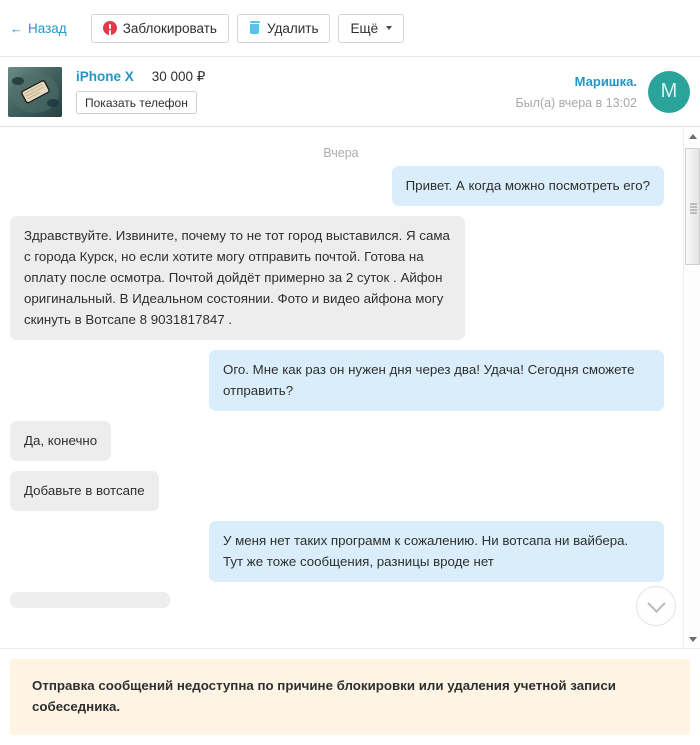  What do you see at coordinates (341, 186) in the screenshot?
I see `message-row: Привет. А когда можно посмотреть его?` at bounding box center [341, 186].